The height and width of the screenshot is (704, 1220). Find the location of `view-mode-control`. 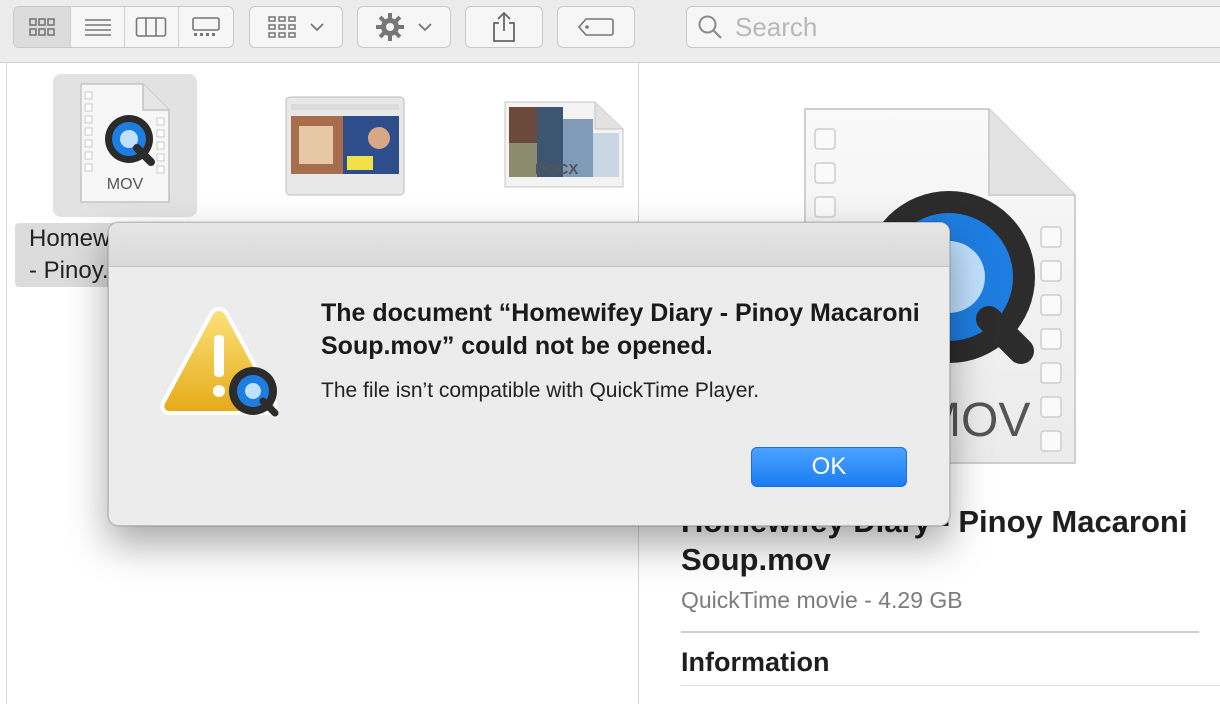

view-mode-control is located at coordinates (123, 27).